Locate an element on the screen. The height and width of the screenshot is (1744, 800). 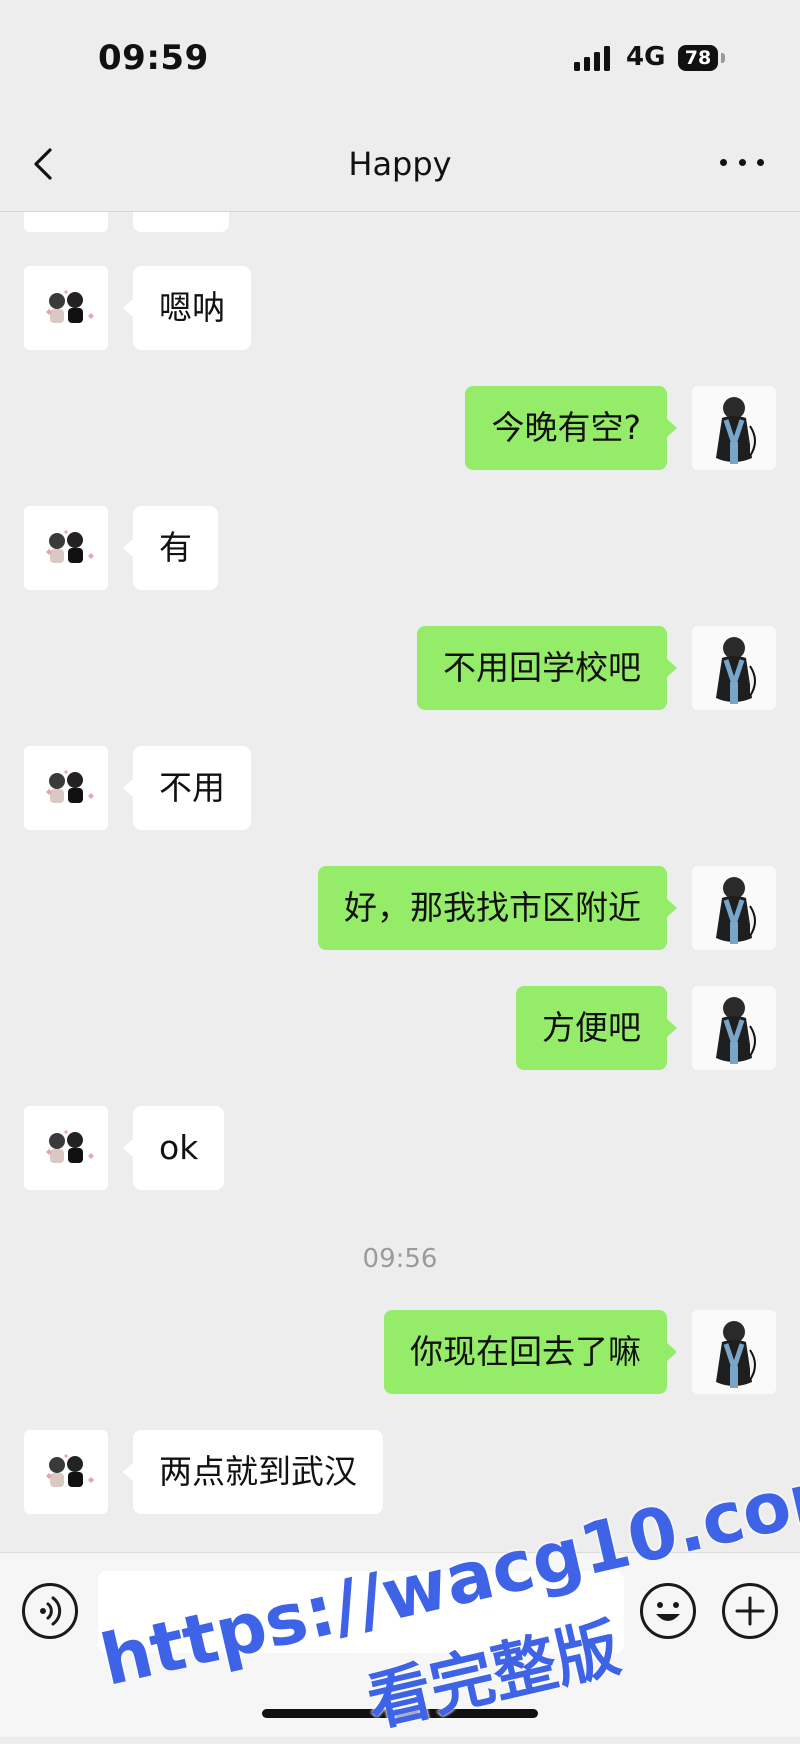
message-bubble: 有 is located at coordinates (170, 548).